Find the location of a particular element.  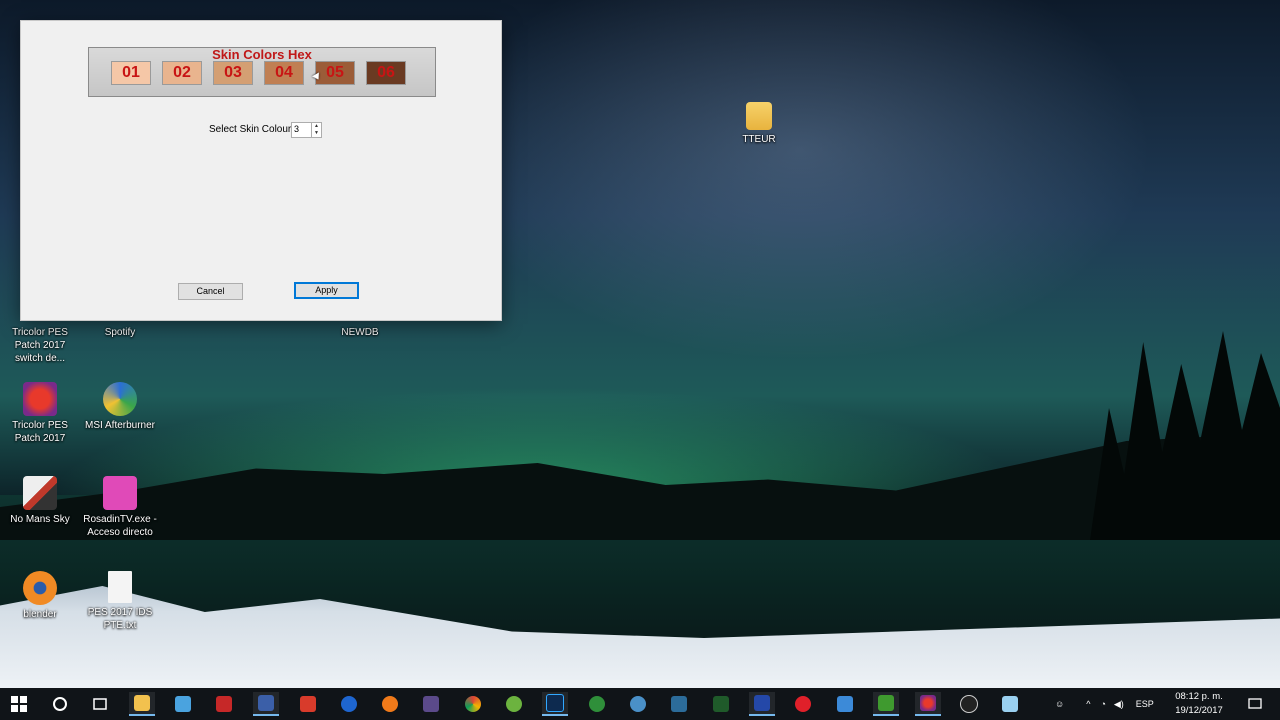

chrome-icon is located at coordinates (473, 704).